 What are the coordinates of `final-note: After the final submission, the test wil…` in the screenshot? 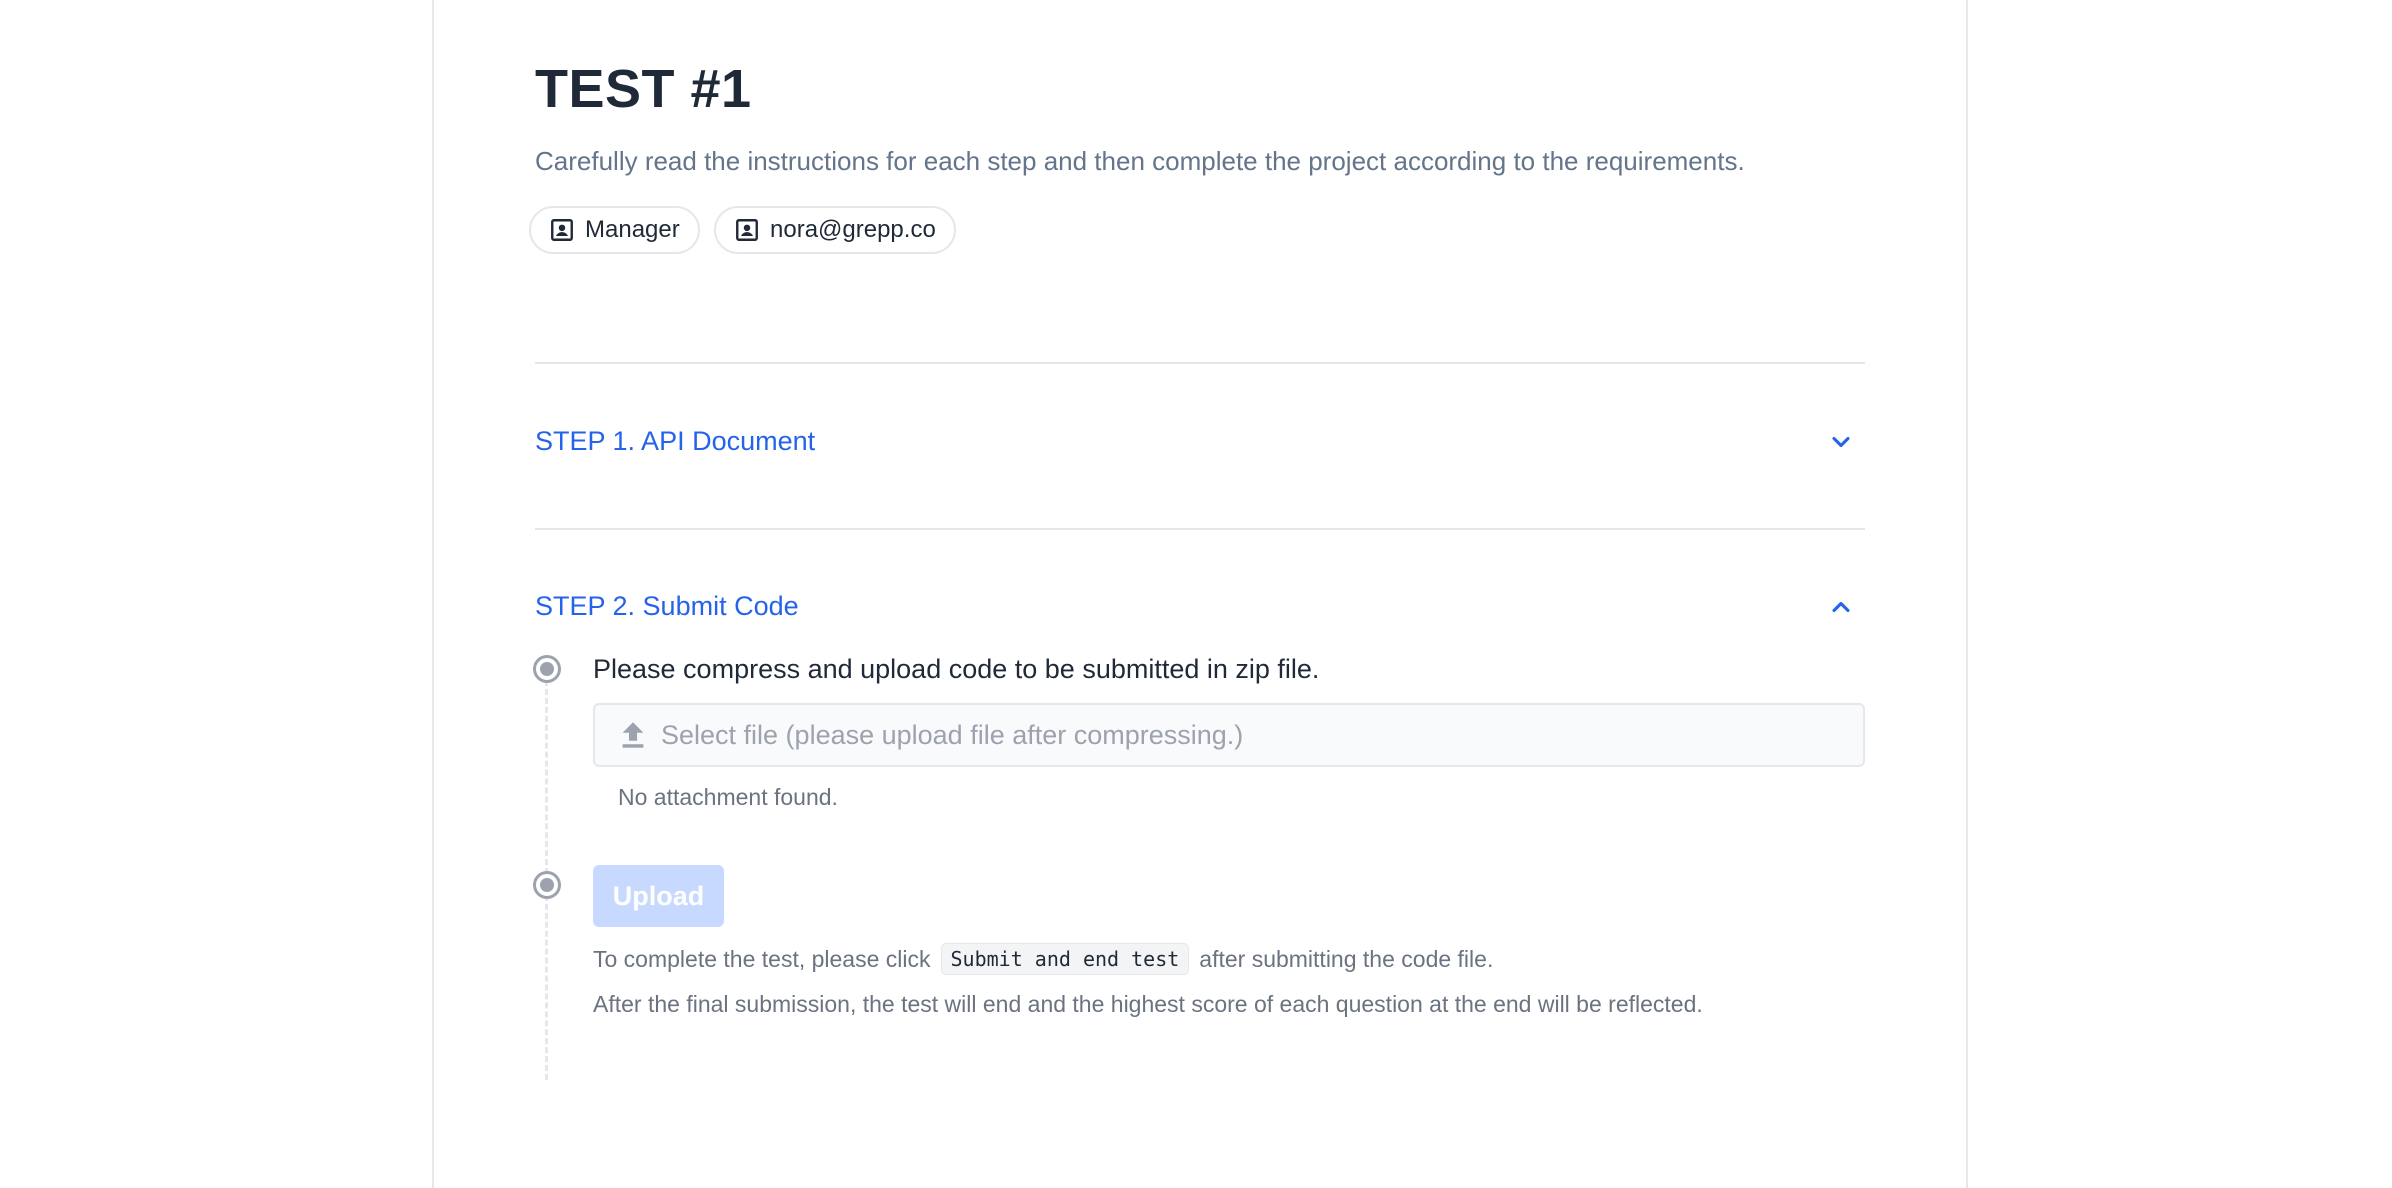 It's located at (1148, 1004).